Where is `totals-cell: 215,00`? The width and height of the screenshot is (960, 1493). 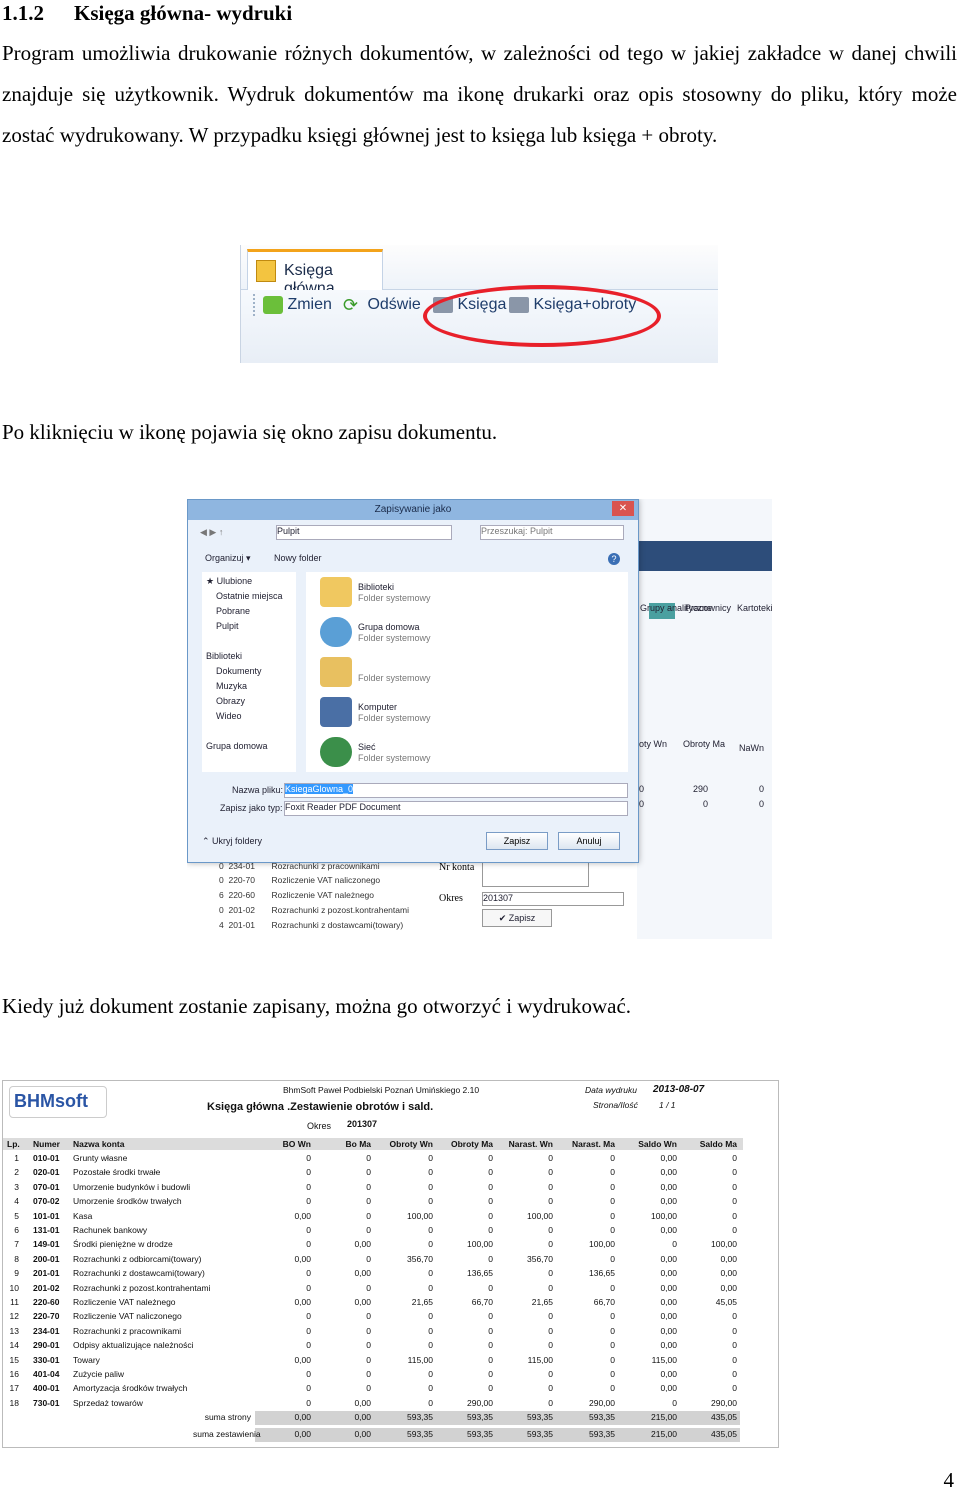 totals-cell: 215,00 is located at coordinates (664, 1417).